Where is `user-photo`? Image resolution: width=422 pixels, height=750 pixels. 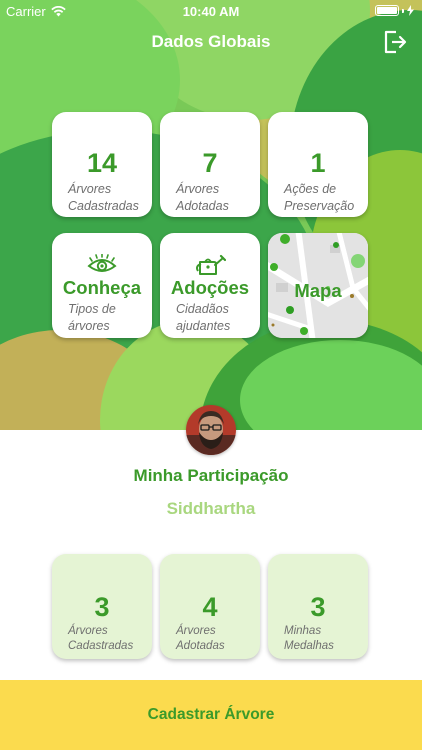
user-photo is located at coordinates (211, 430).